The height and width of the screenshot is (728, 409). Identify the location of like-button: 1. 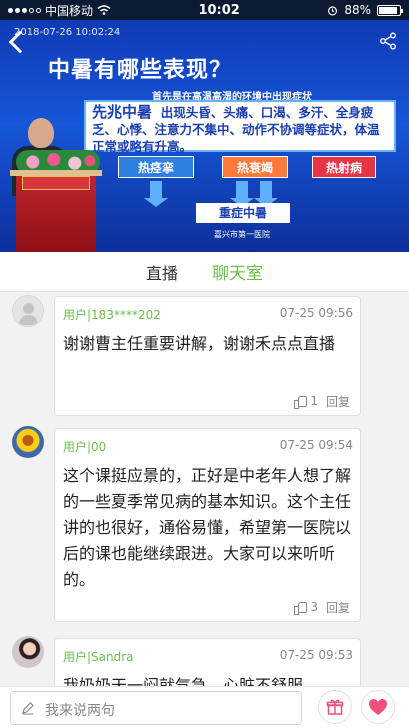
(306, 401).